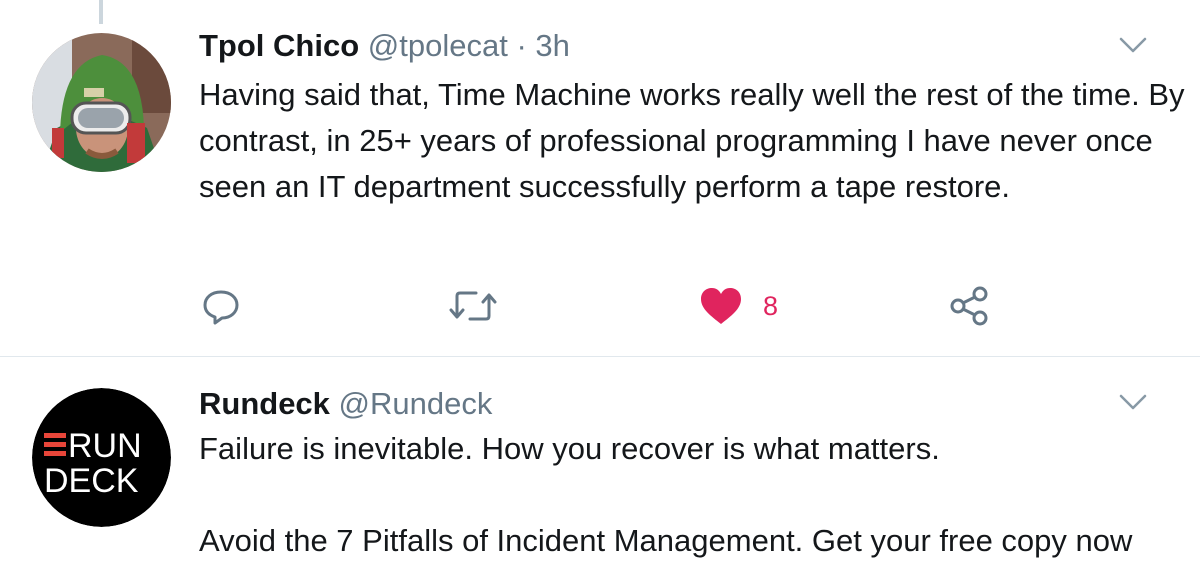 This screenshot has width=1200, height=587. I want to click on retweet-button, so click(473, 306).